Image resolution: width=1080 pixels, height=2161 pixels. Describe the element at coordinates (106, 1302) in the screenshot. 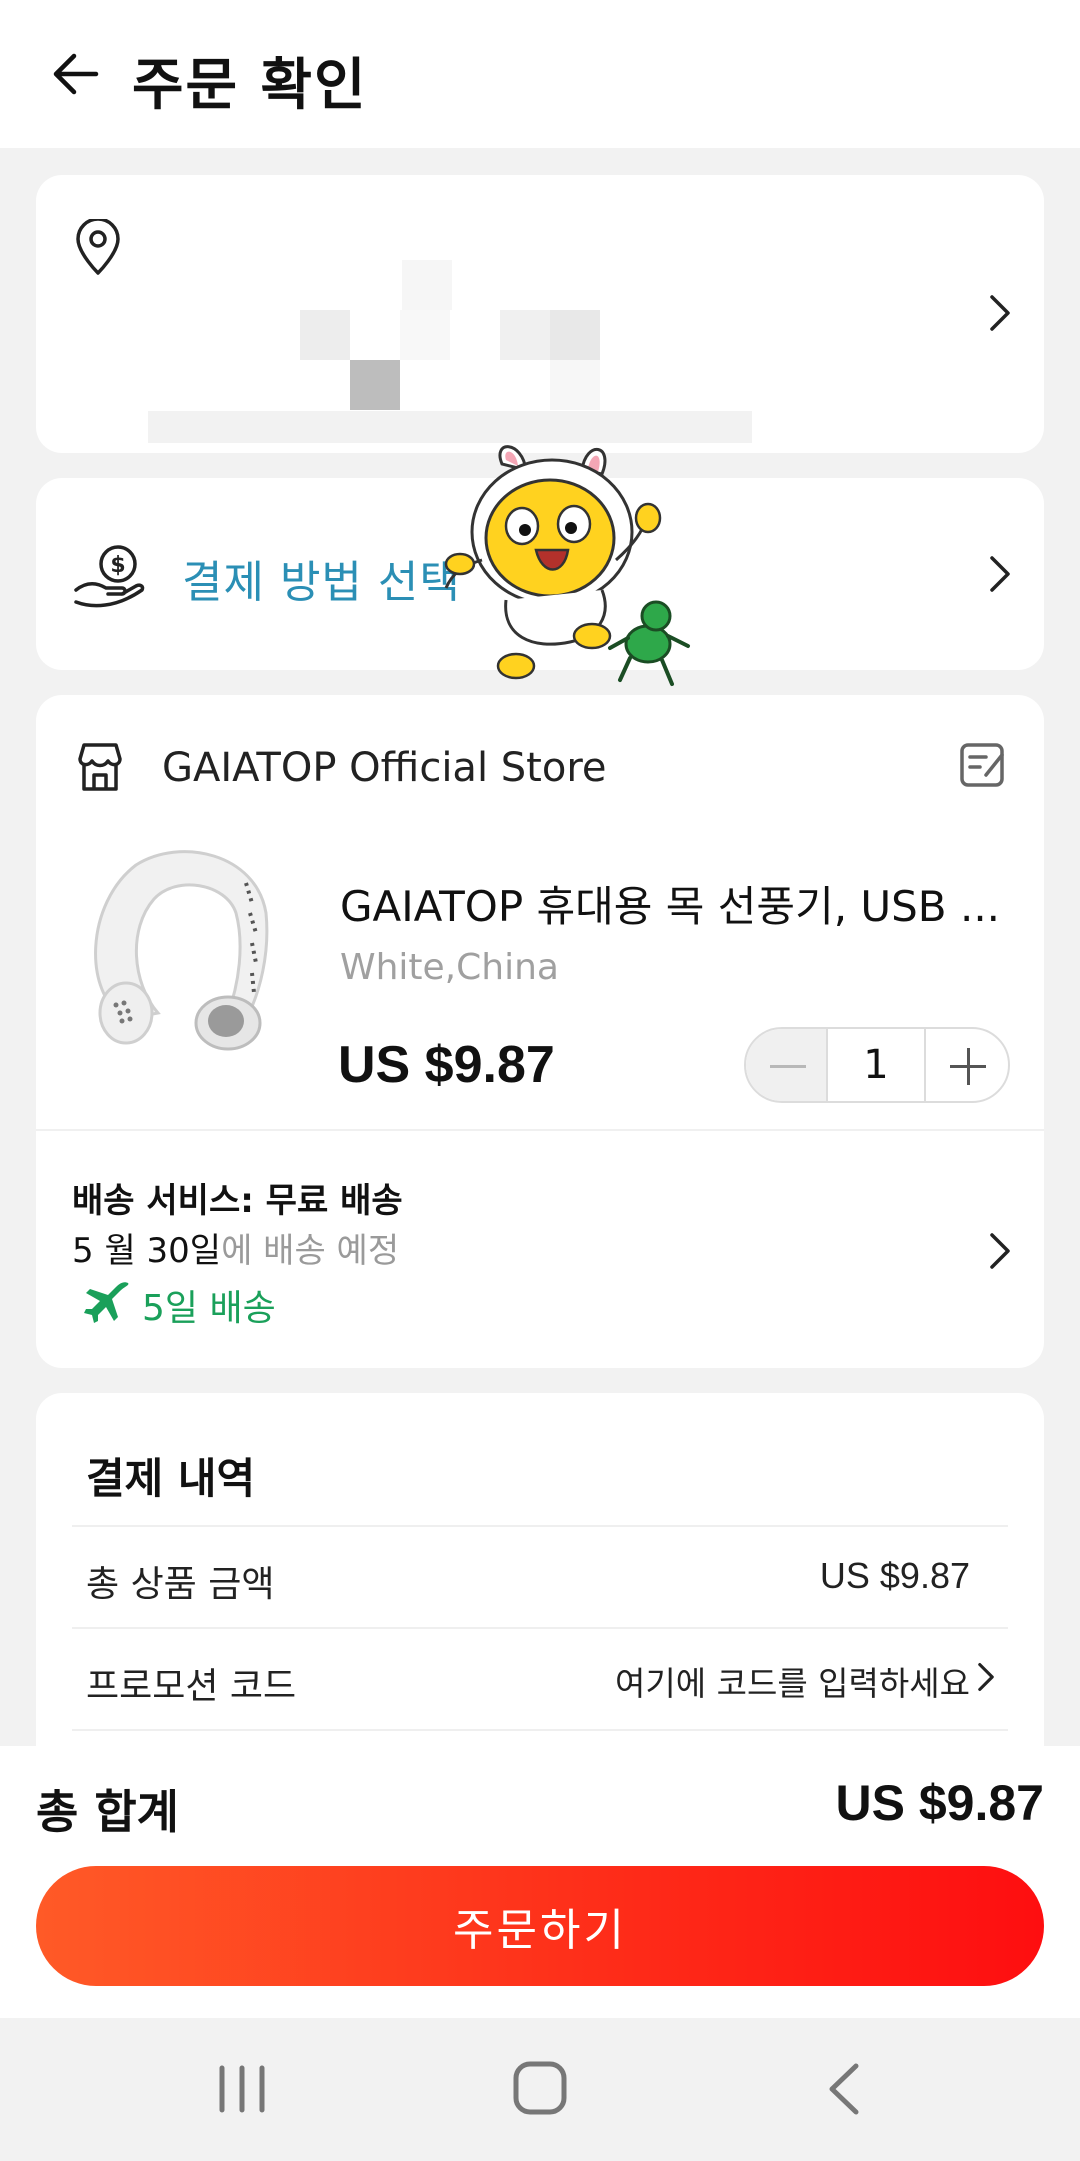

I see `airplane-icon` at that location.